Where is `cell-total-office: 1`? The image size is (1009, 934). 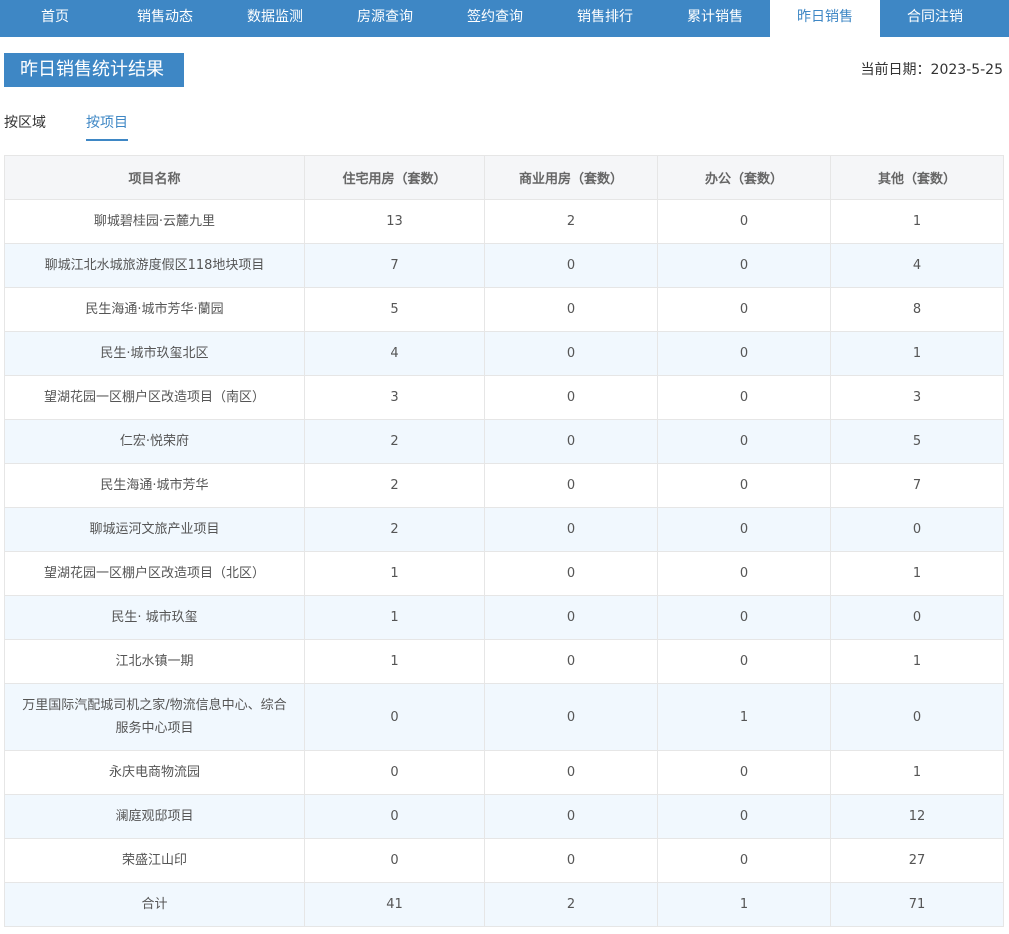
cell-total-office: 1 is located at coordinates (744, 904).